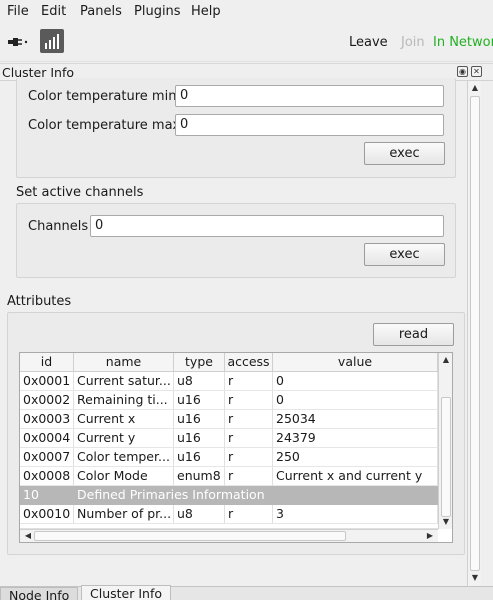  What do you see at coordinates (157, 11) in the screenshot?
I see `menu-plugins: Plugins` at bounding box center [157, 11].